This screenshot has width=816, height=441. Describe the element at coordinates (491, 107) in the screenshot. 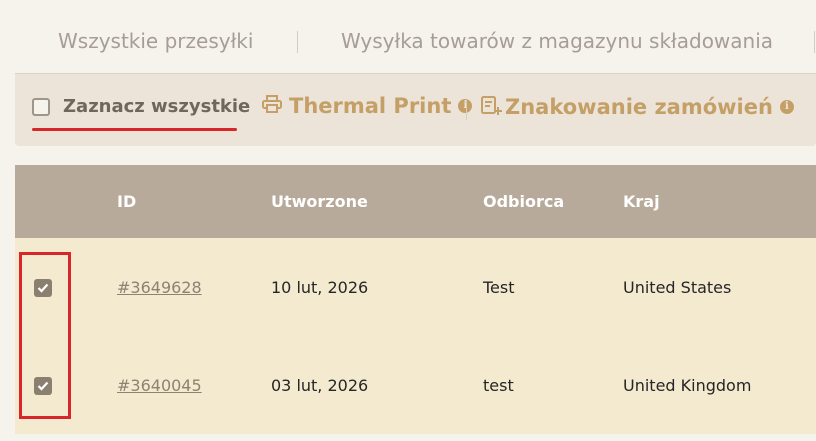

I see `label-add-icon` at that location.